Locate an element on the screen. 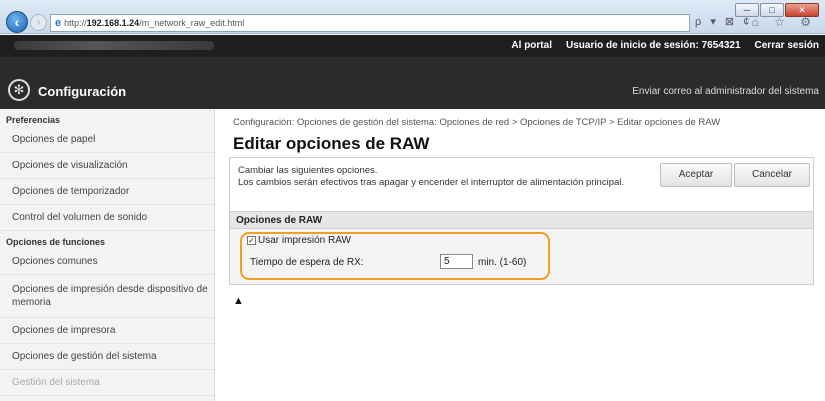 Image resolution: width=825 pixels, height=401 pixels. use-raw-row: ✓ Usar impresión RAW is located at coordinates (299, 240).